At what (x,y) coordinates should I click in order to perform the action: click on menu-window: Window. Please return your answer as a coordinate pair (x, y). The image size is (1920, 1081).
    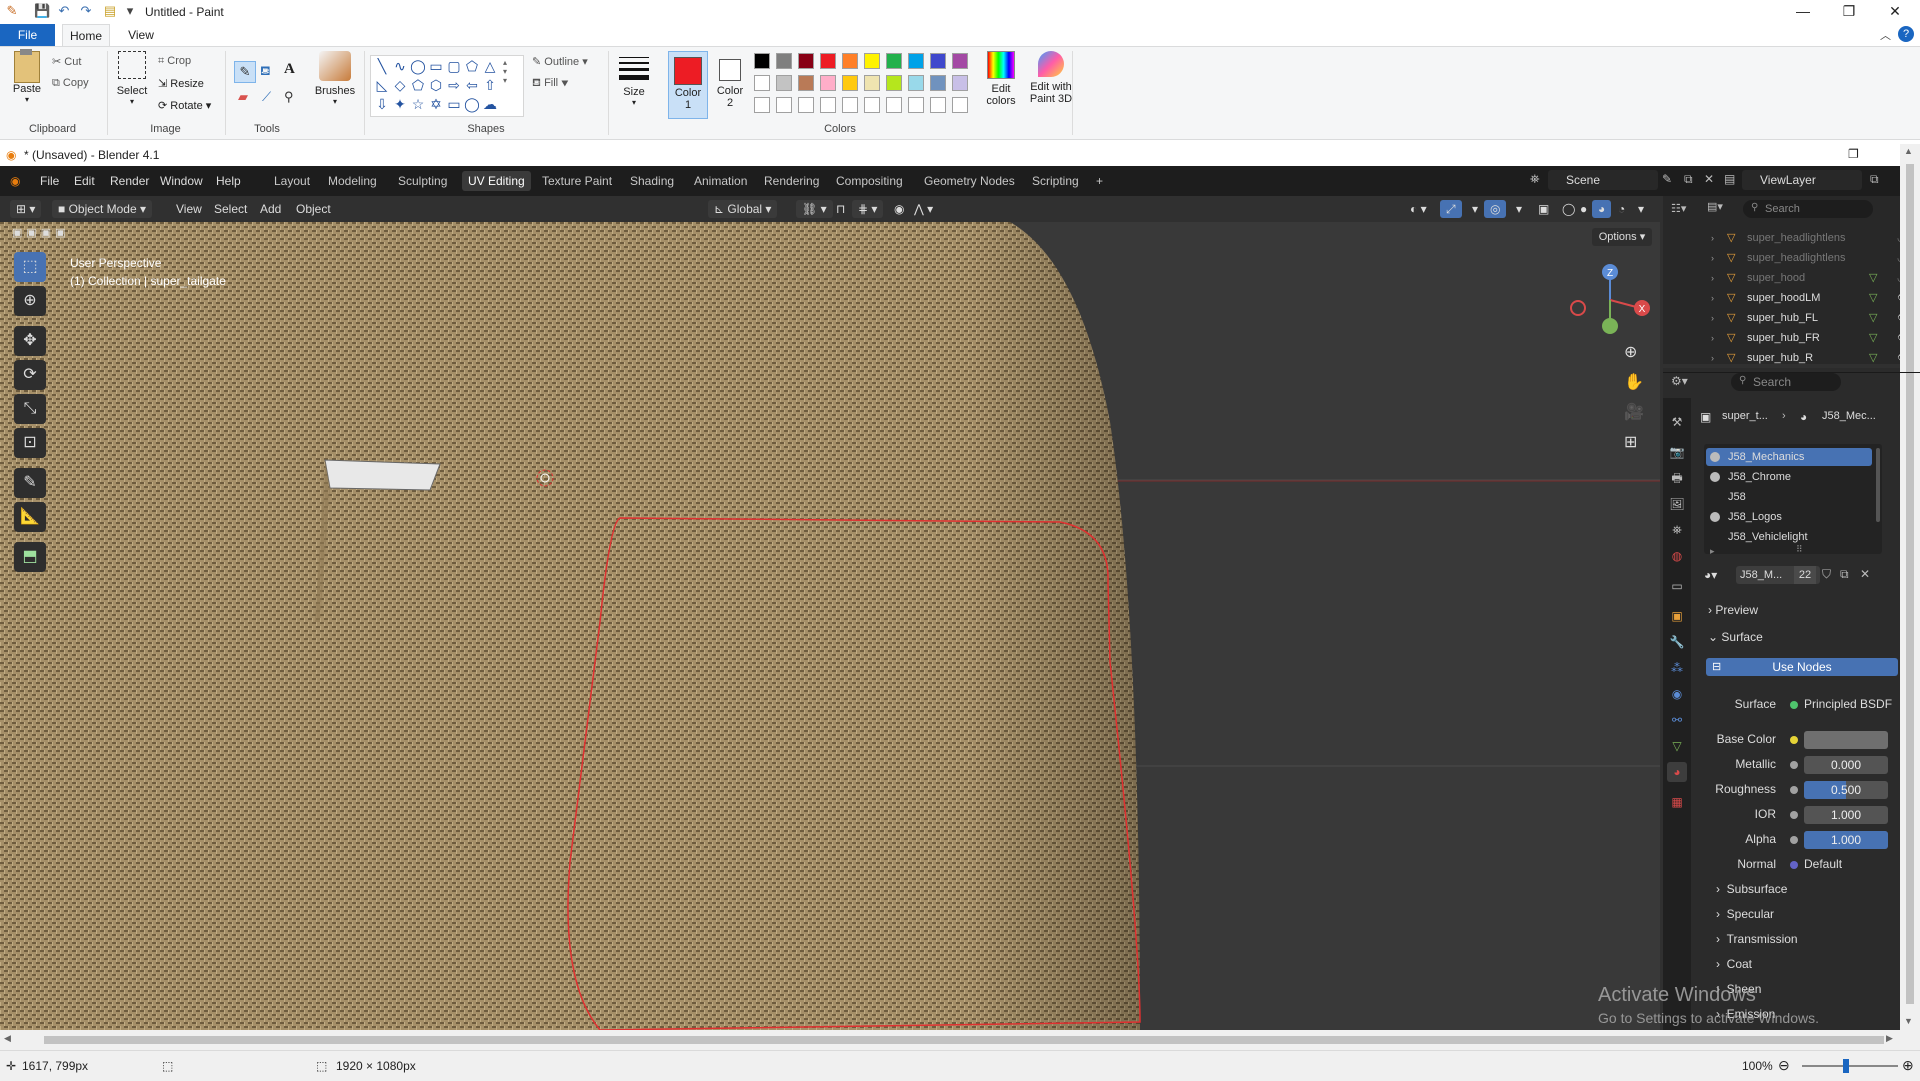
    Looking at the image, I should click on (181, 181).